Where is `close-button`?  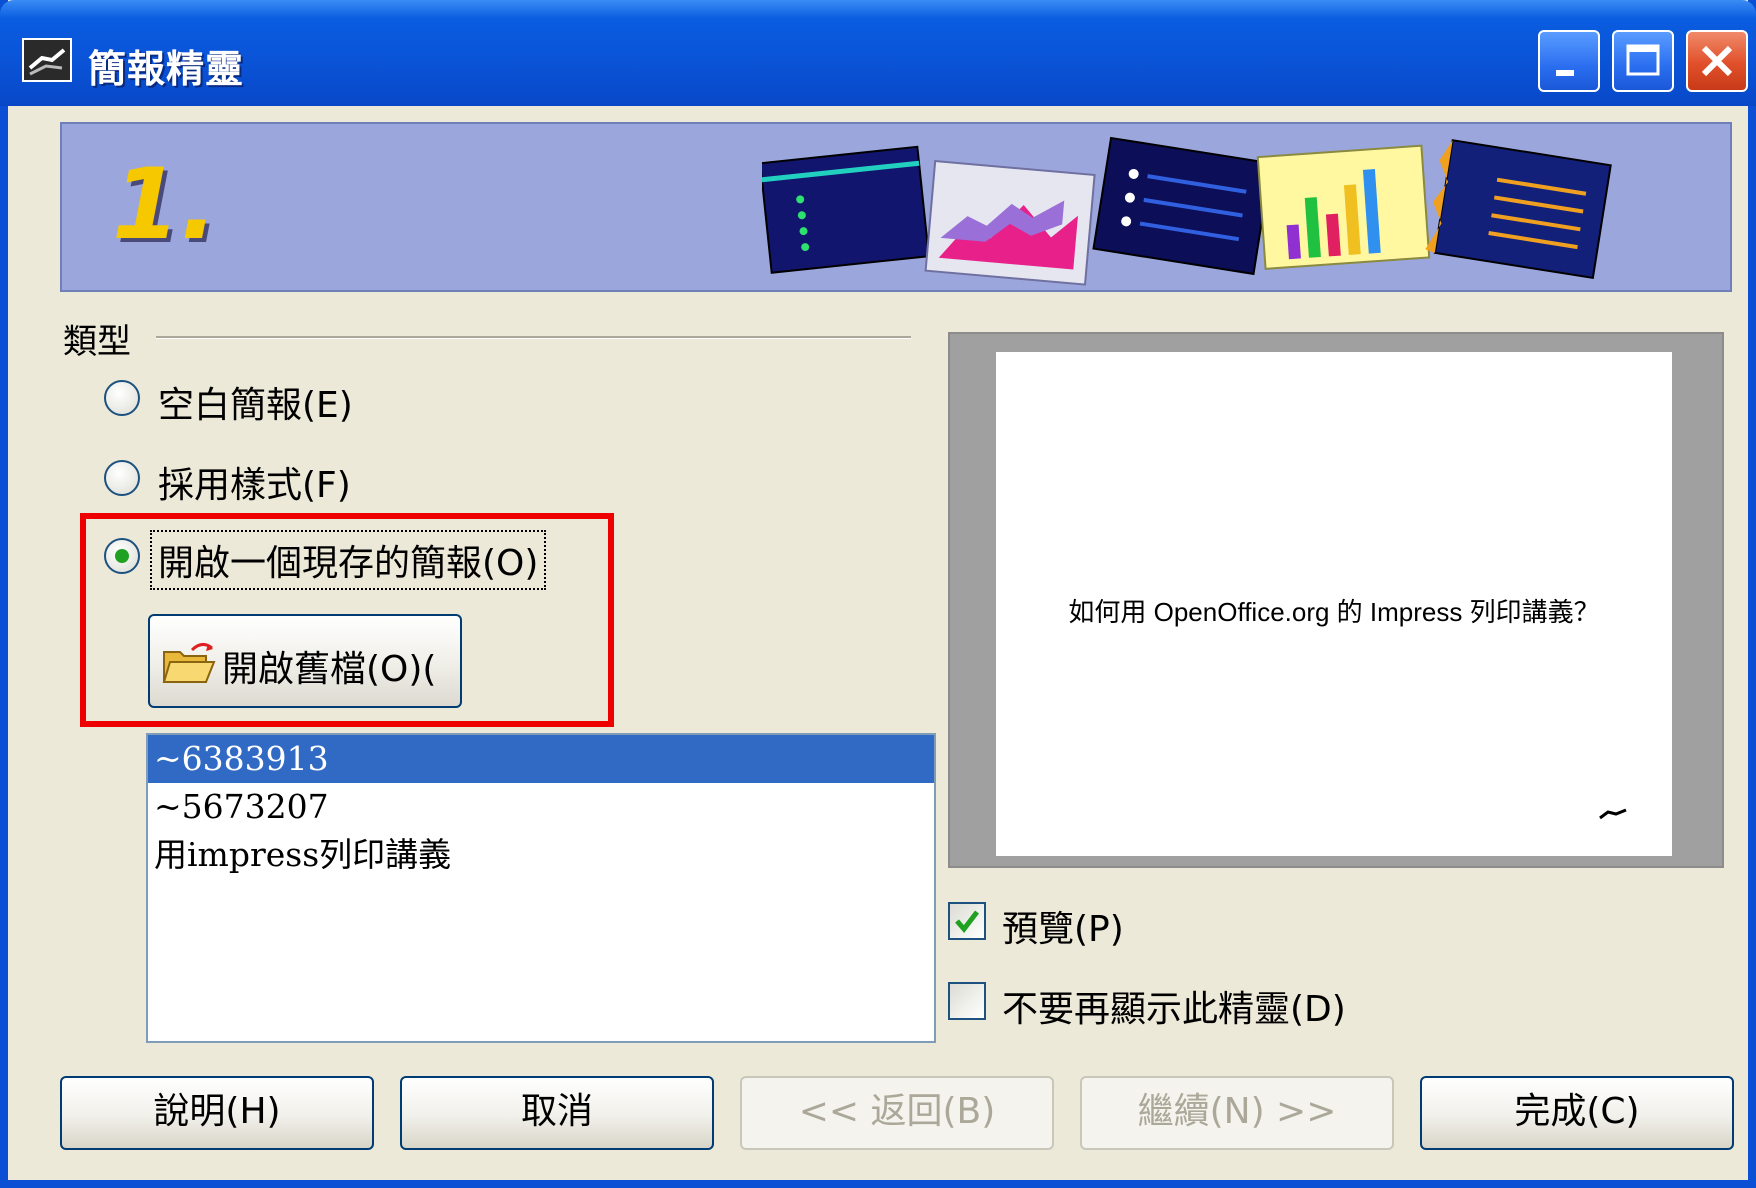
close-button is located at coordinates (1717, 61).